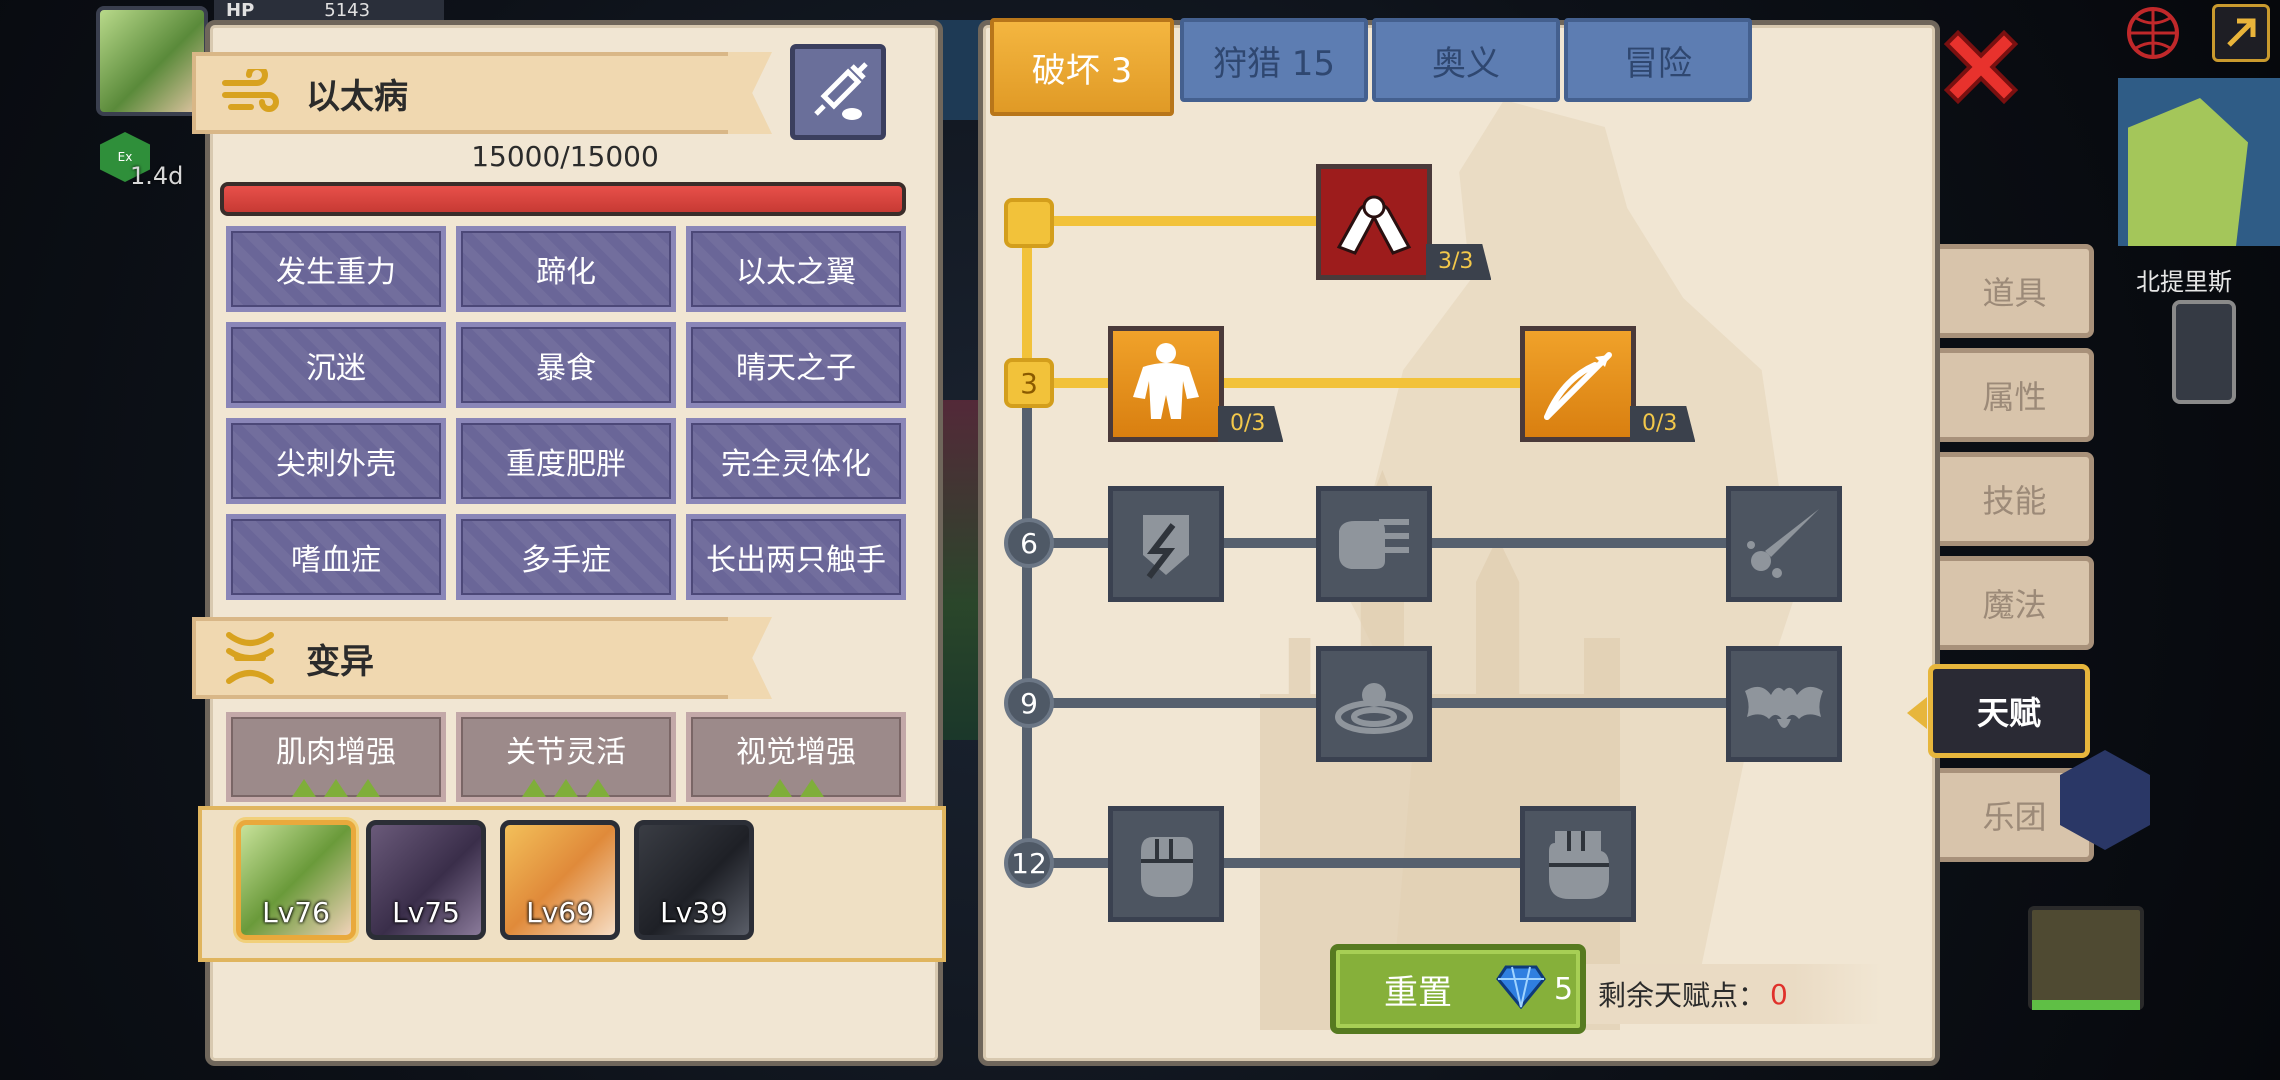  I want to click on party-member-portrait: Lv69, so click(560, 880).